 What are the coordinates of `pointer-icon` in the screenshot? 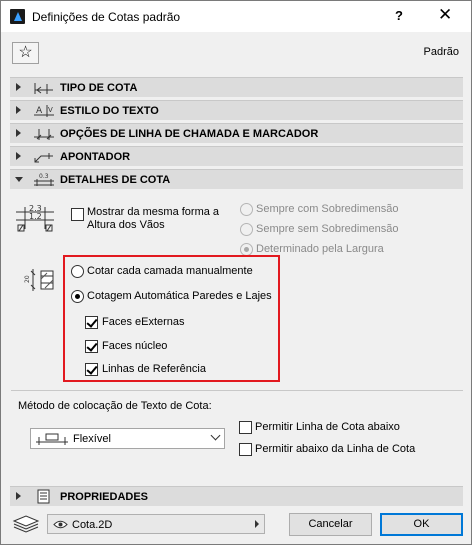 It's located at (44, 156).